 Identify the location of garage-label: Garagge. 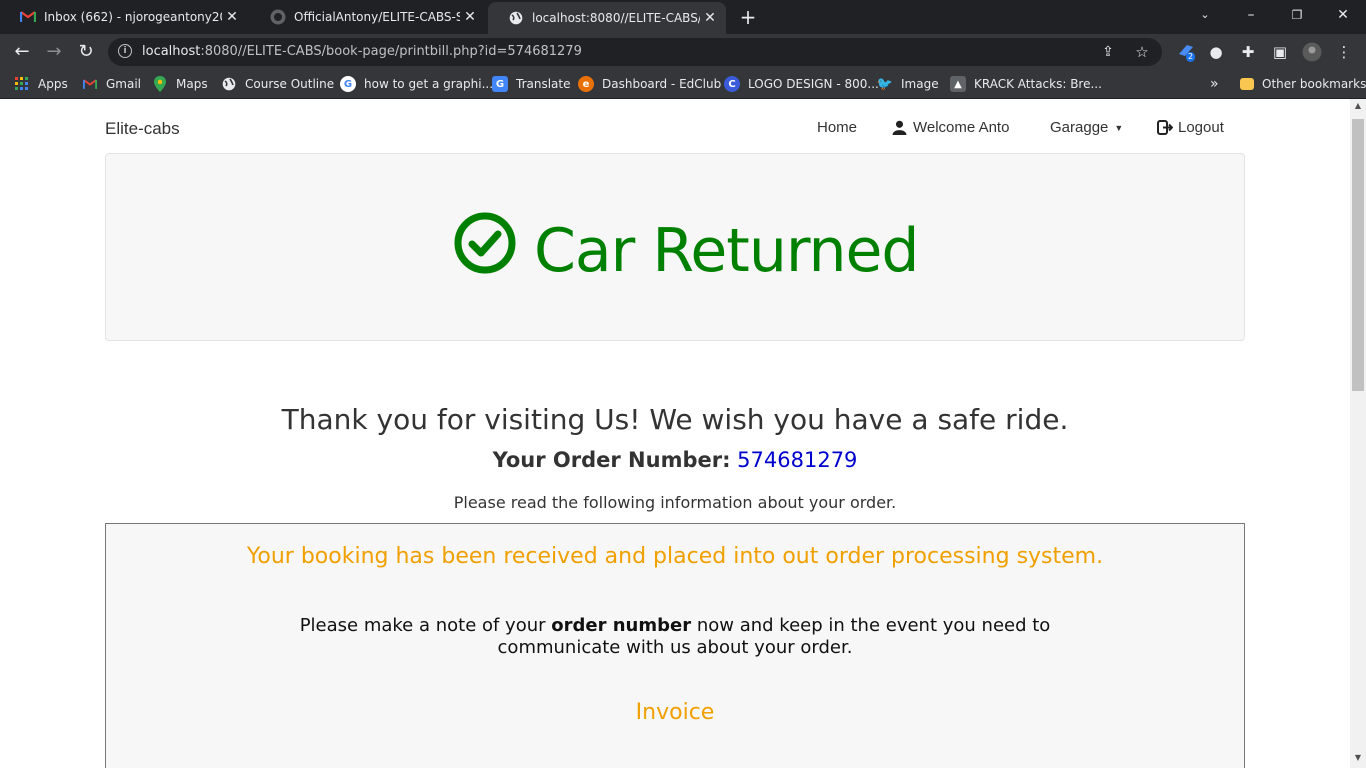
(1079, 127).